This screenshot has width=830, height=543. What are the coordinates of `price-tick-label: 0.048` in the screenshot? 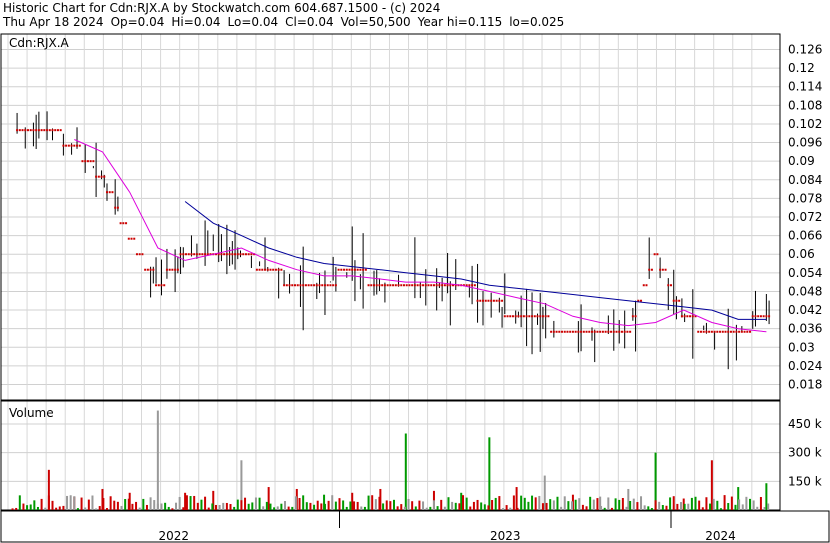 It's located at (805, 291).